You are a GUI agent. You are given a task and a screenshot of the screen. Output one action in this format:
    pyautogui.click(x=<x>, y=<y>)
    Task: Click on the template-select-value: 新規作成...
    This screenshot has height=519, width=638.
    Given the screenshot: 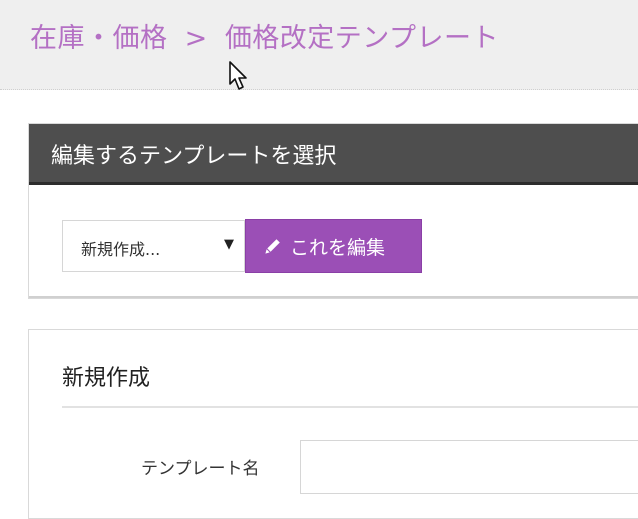 What is the action you would take?
    pyautogui.click(x=121, y=249)
    